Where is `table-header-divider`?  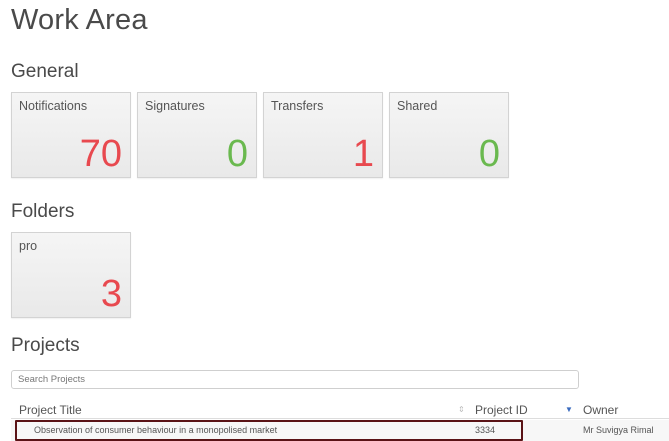 table-header-divider is located at coordinates (340, 418).